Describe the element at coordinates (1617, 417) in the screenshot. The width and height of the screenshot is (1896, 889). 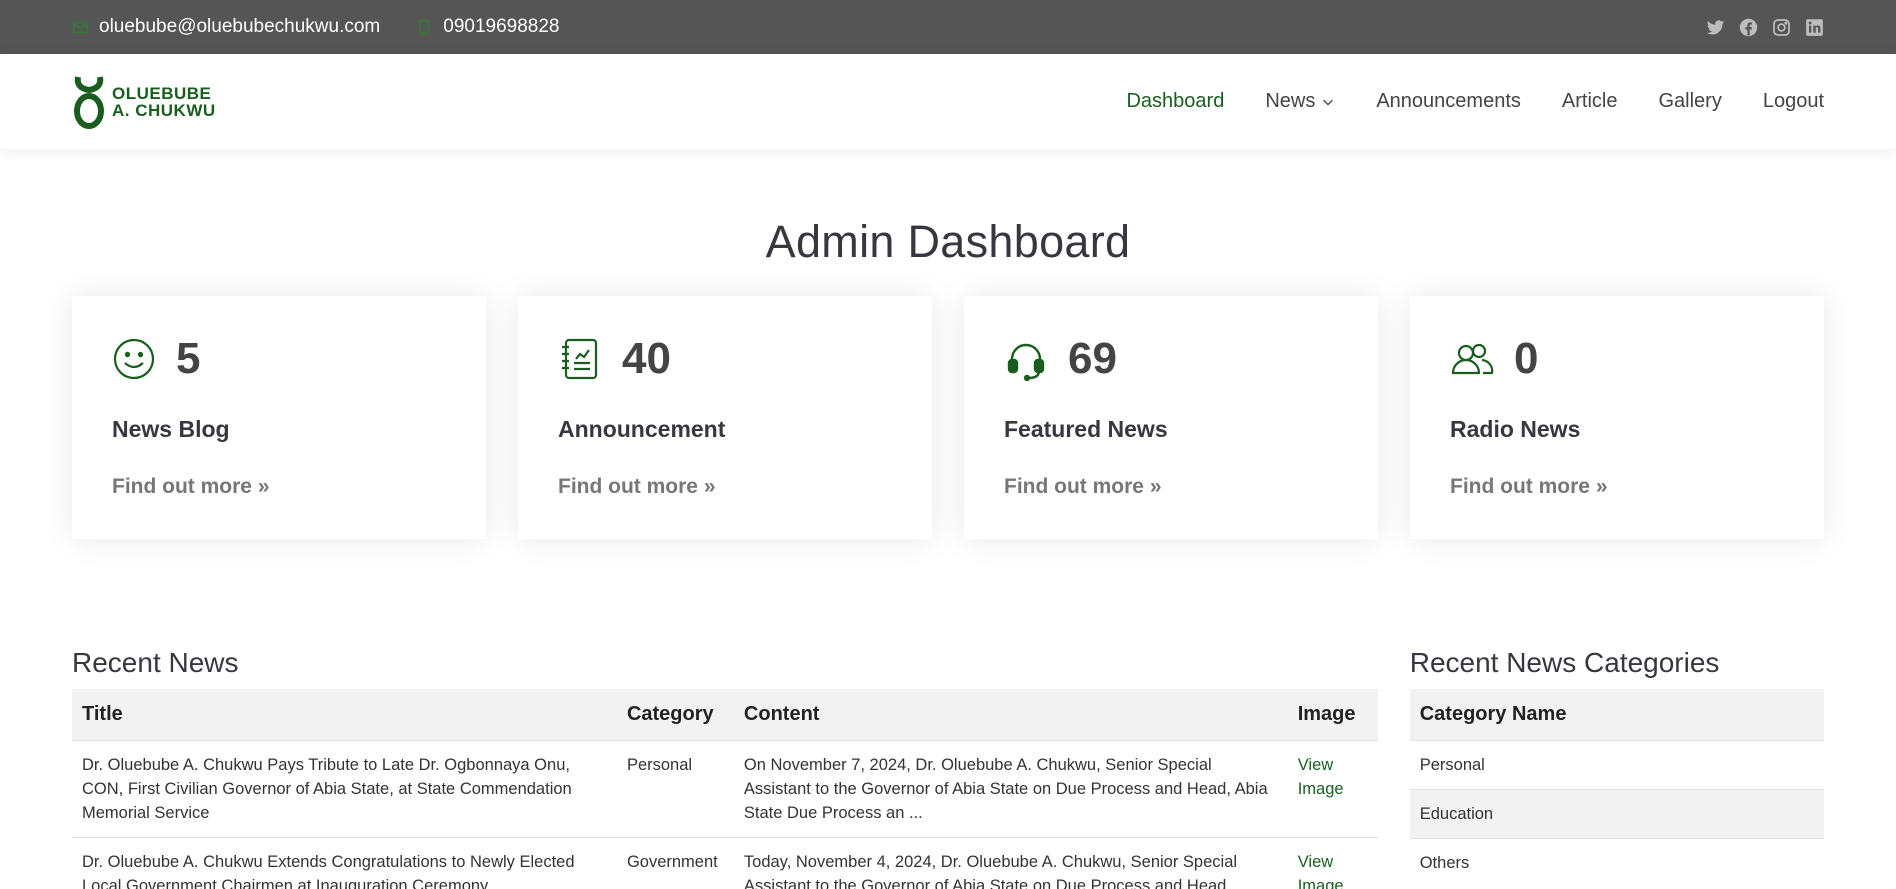
I see `stat-card-radio-news: 0 Radio News Find out more »` at that location.